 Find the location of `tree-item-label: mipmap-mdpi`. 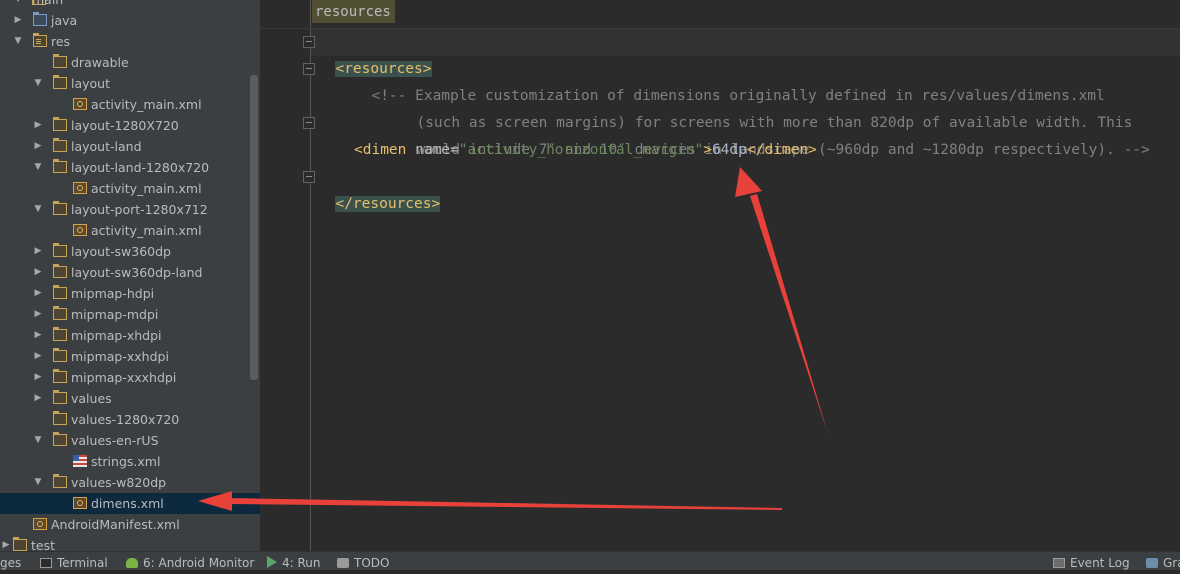

tree-item-label: mipmap-mdpi is located at coordinates (115, 314).